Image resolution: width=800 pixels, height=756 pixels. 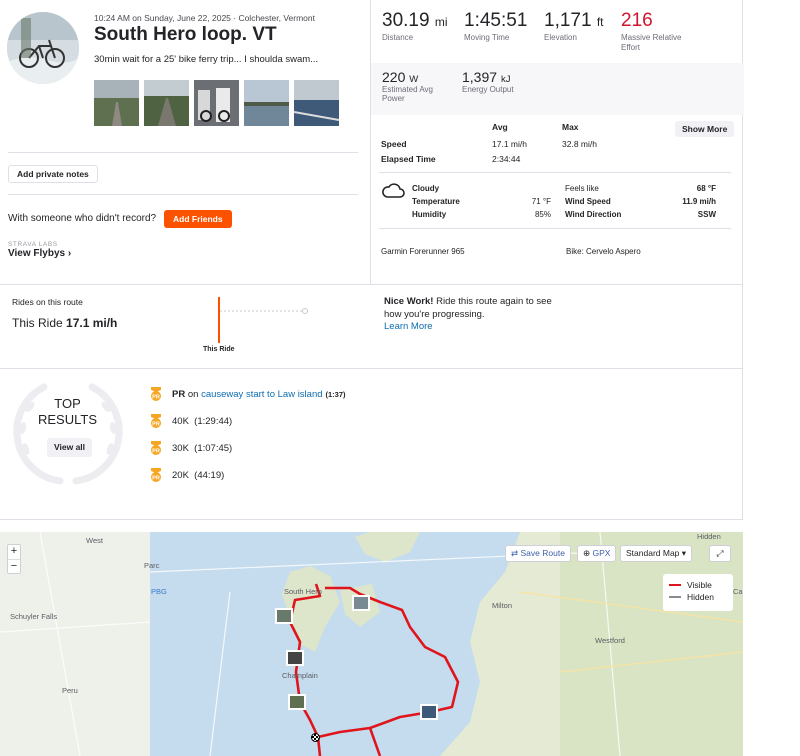 What do you see at coordinates (407, 89) in the screenshot?
I see `power-label-line1: Estimated Avg` at bounding box center [407, 89].